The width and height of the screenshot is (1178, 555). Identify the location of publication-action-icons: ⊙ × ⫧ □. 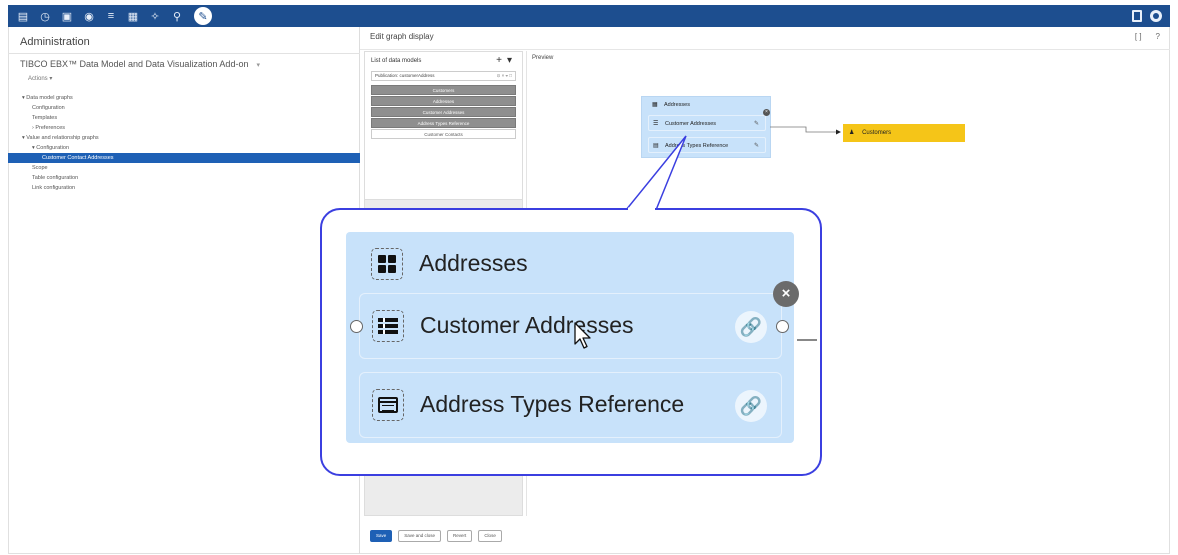
(504, 76).